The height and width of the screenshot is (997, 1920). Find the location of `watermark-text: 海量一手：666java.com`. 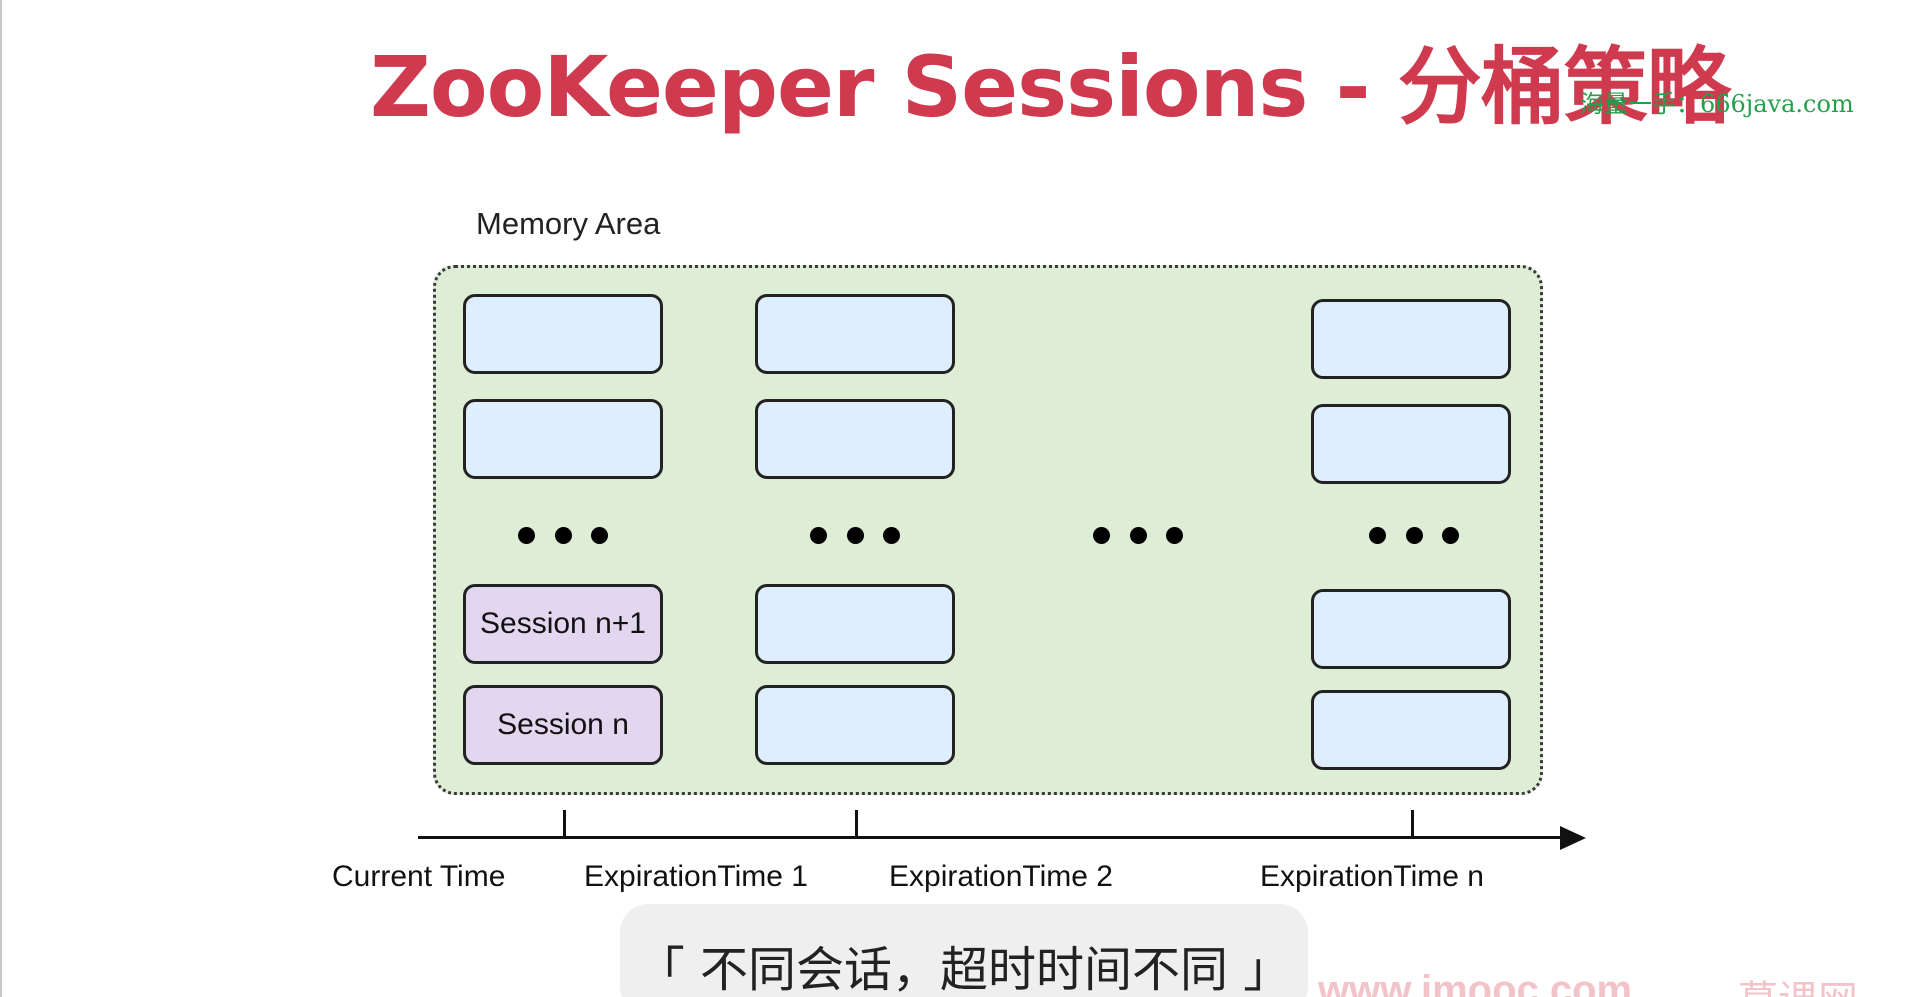

watermark-text: 海量一手：666java.com is located at coordinates (1717, 104).